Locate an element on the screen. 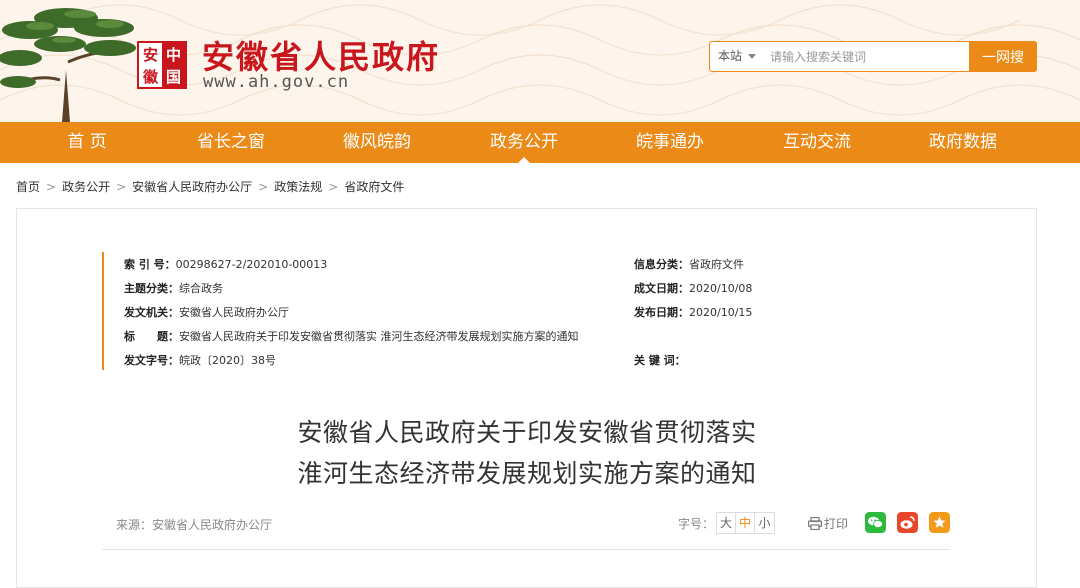  meta-value: 2020/10/15 is located at coordinates (721, 312).